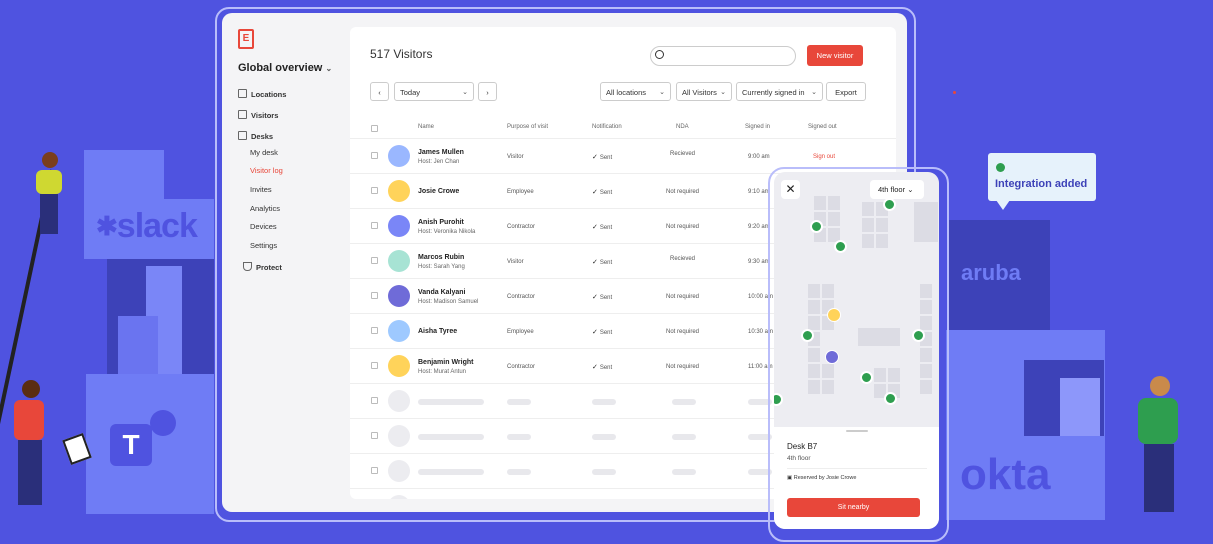 This screenshot has height=544, width=1213. Describe the element at coordinates (264, 152) in the screenshot. I see `sidebar-item-my-desk: My desk` at that location.